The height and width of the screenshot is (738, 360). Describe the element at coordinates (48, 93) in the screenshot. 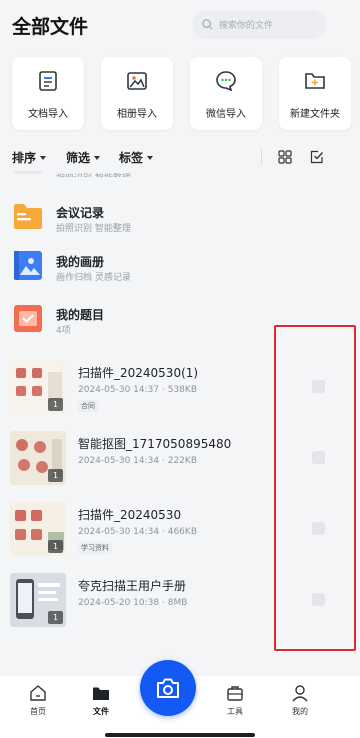

I see `document-import-button: 文档导入` at that location.